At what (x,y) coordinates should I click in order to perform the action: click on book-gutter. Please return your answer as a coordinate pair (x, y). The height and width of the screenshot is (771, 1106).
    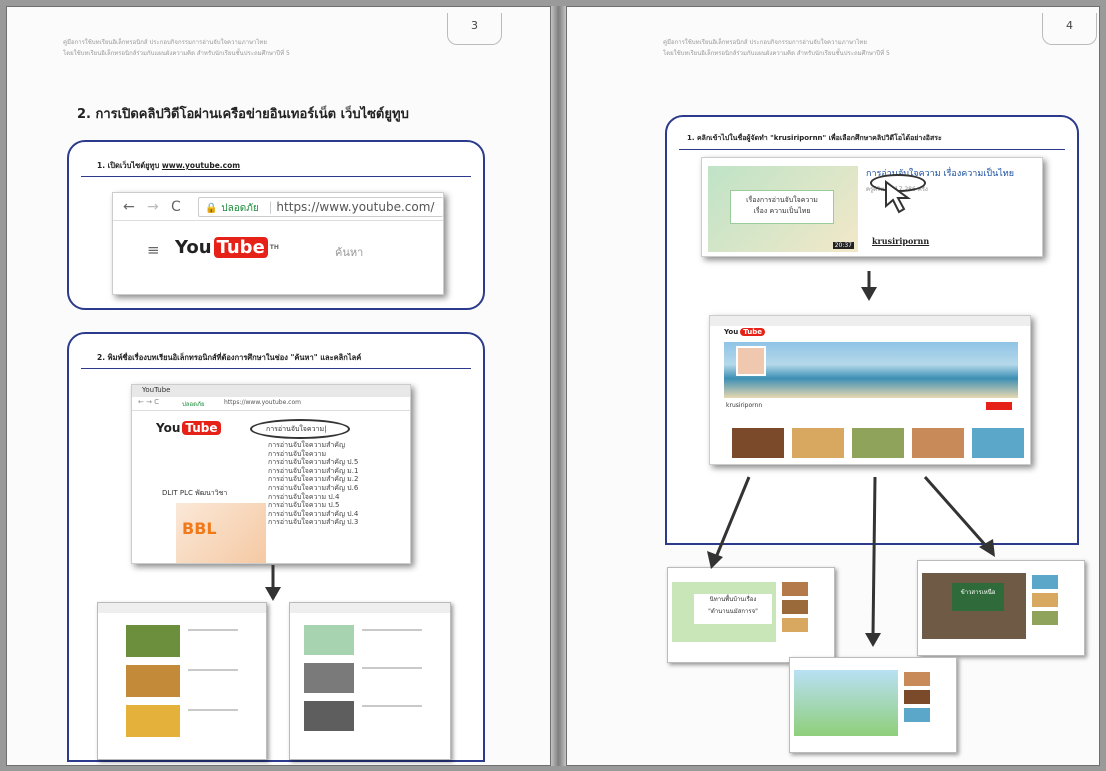
    Looking at the image, I should click on (558, 386).